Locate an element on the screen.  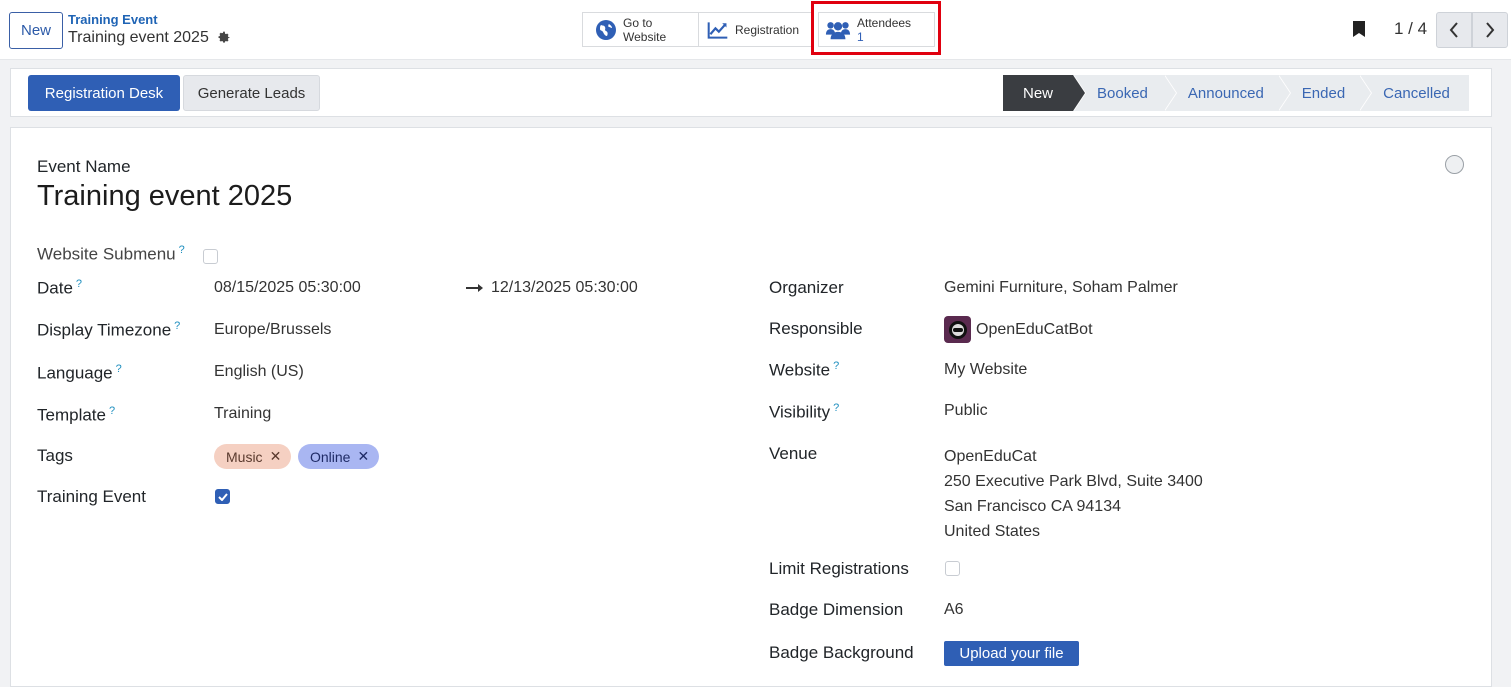
go-to-website-line2: Website is located at coordinates (645, 36).